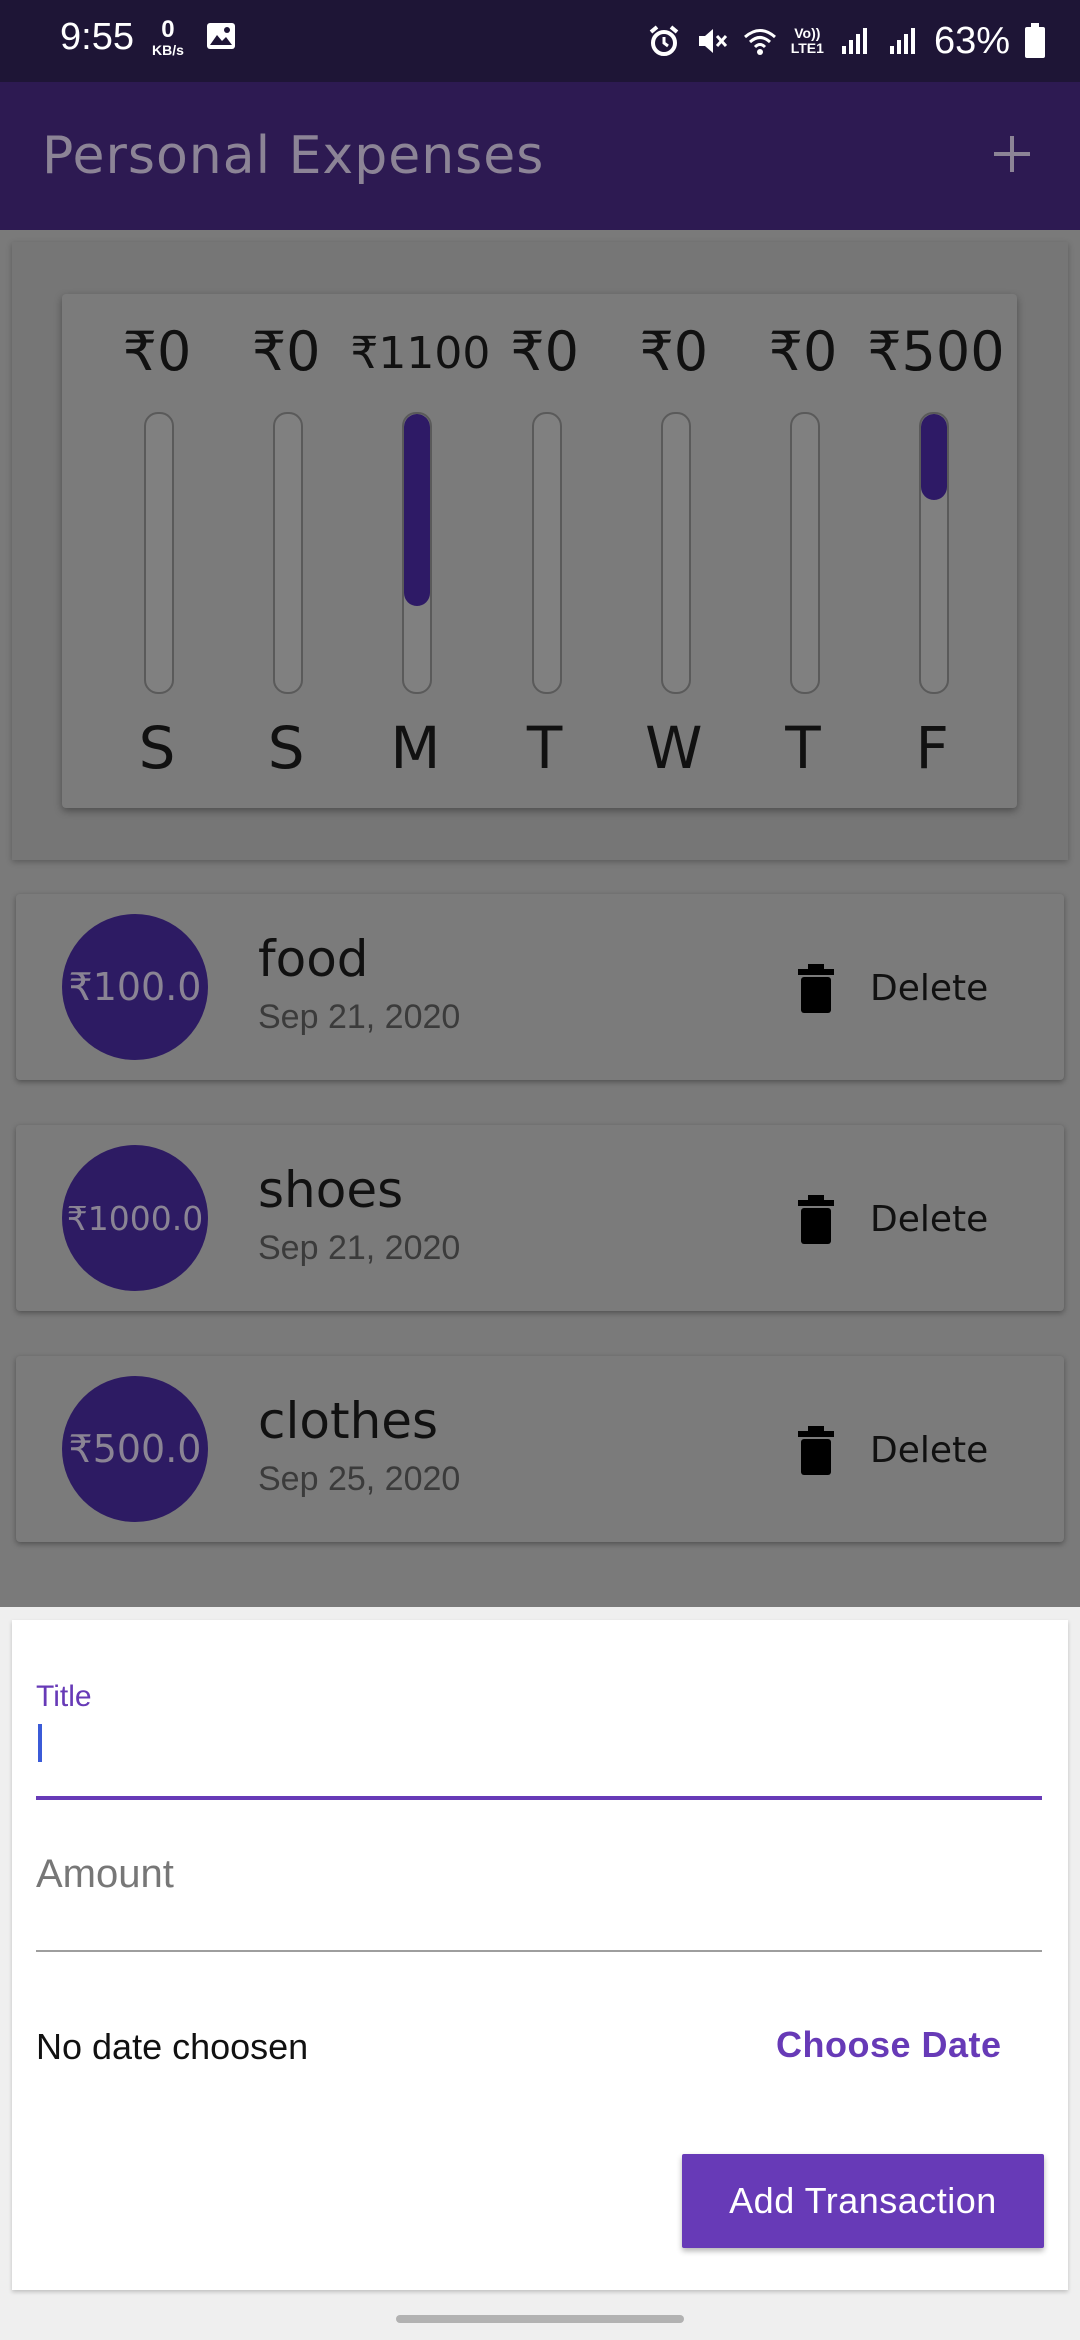 Image resolution: width=1080 pixels, height=2340 pixels. I want to click on network-speed-value: 0, so click(168, 29).